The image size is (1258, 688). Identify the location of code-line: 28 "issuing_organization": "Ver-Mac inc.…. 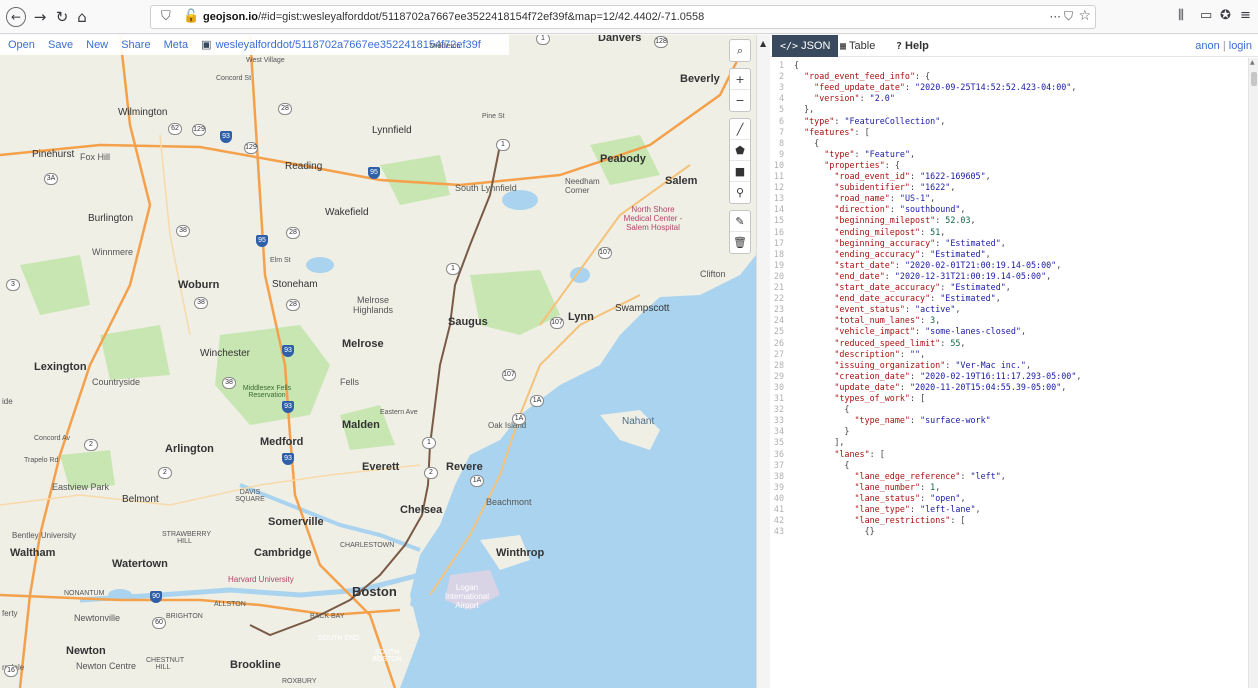
(1007, 365).